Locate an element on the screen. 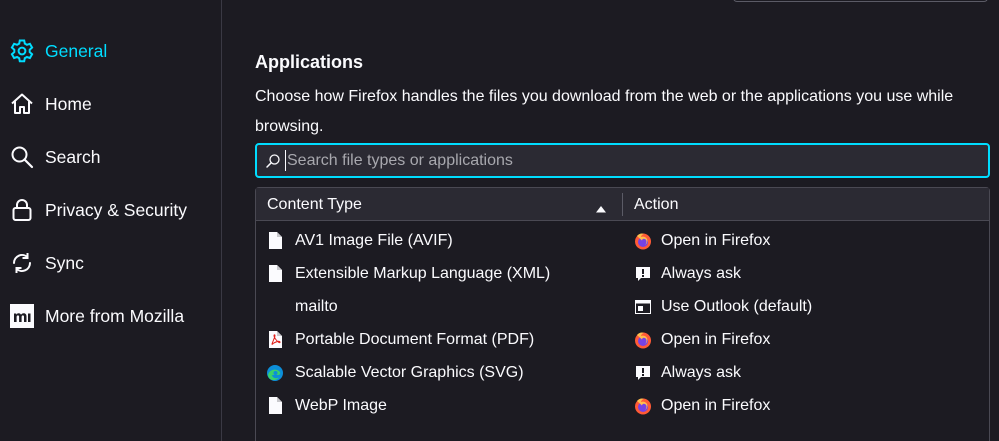  edge-icon is located at coordinates (275, 373).